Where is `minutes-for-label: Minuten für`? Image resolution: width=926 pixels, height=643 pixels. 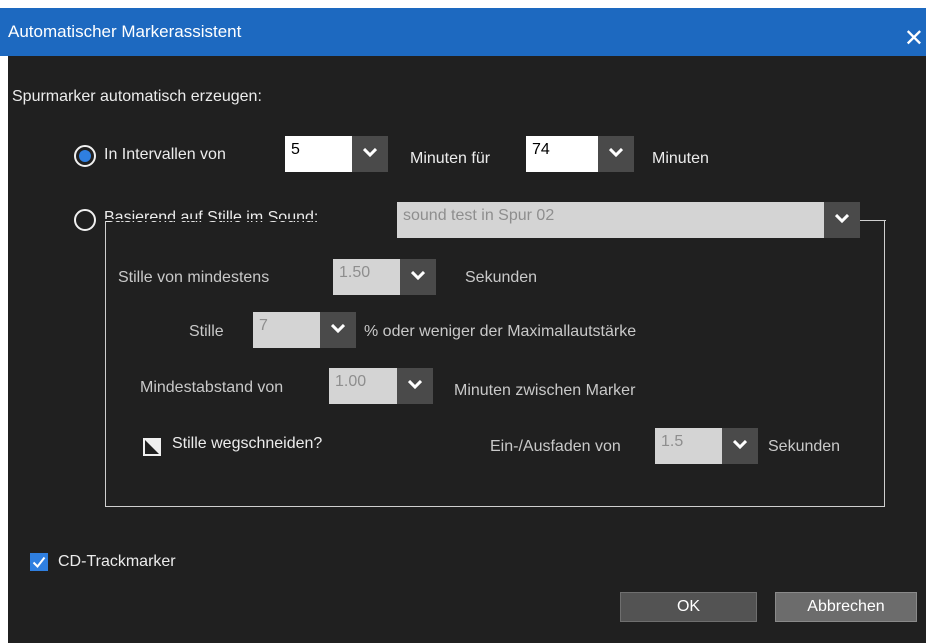
minutes-for-label: Minuten für is located at coordinates (450, 158).